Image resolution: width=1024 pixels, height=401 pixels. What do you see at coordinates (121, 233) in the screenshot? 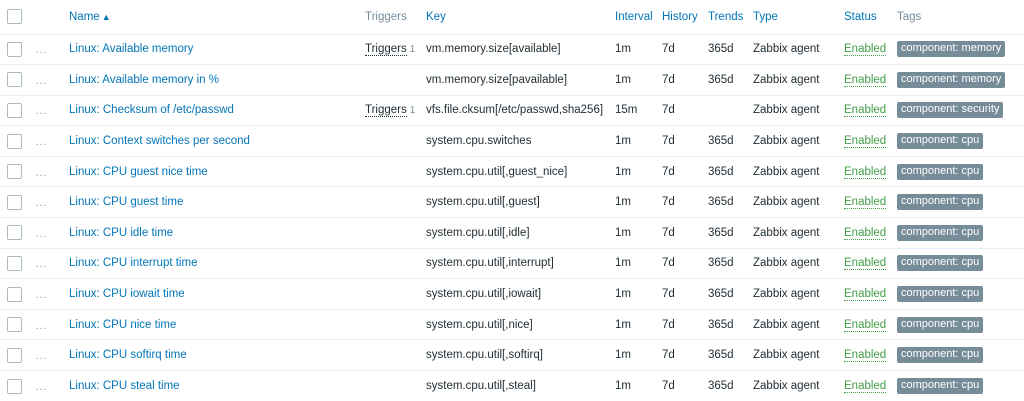
I see `item-name-link: Linux: CPU idle time` at bounding box center [121, 233].